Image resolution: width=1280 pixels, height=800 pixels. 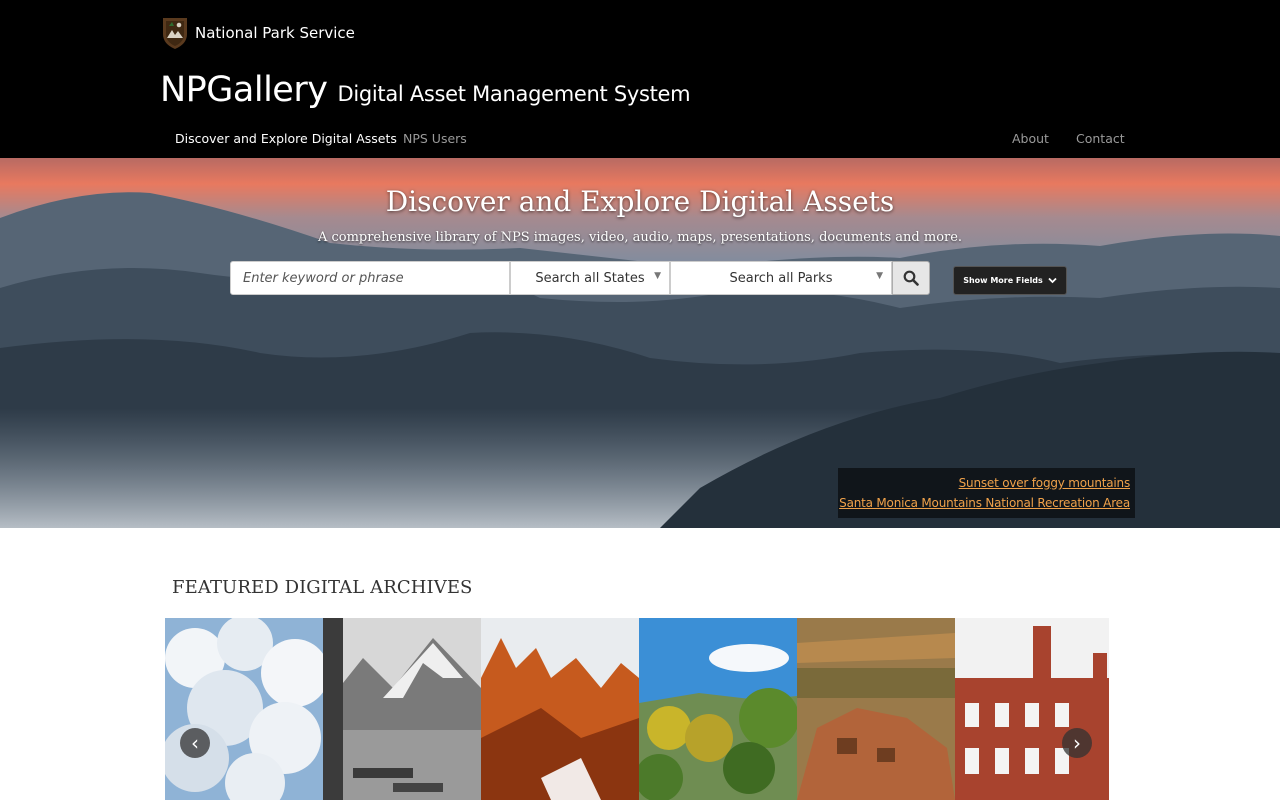 I want to click on featured-tile-pueblo-ruins, so click(x=876, y=709).